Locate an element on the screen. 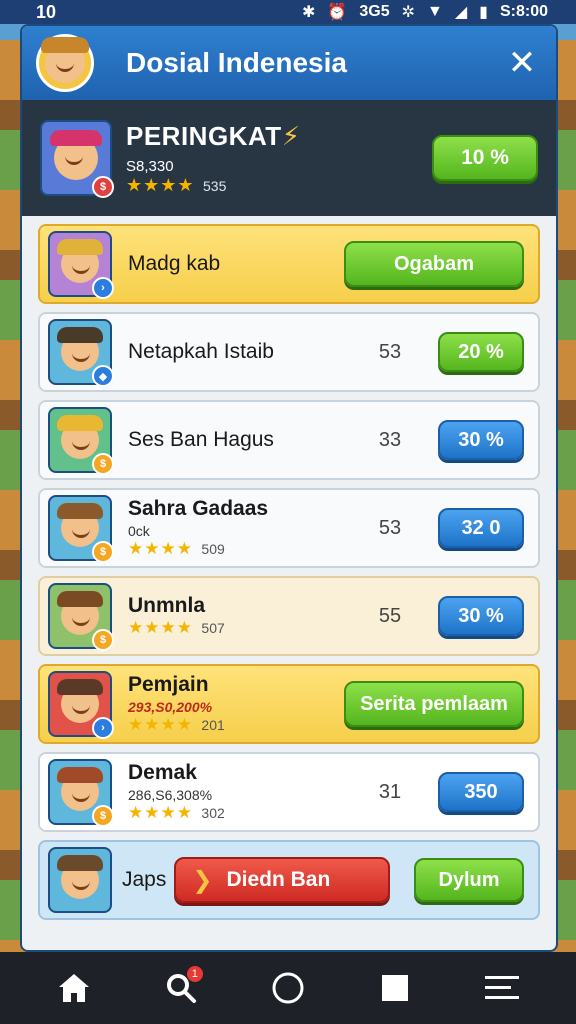 This screenshot has height=1024, width=576. stars-count: 201 is located at coordinates (213, 725).